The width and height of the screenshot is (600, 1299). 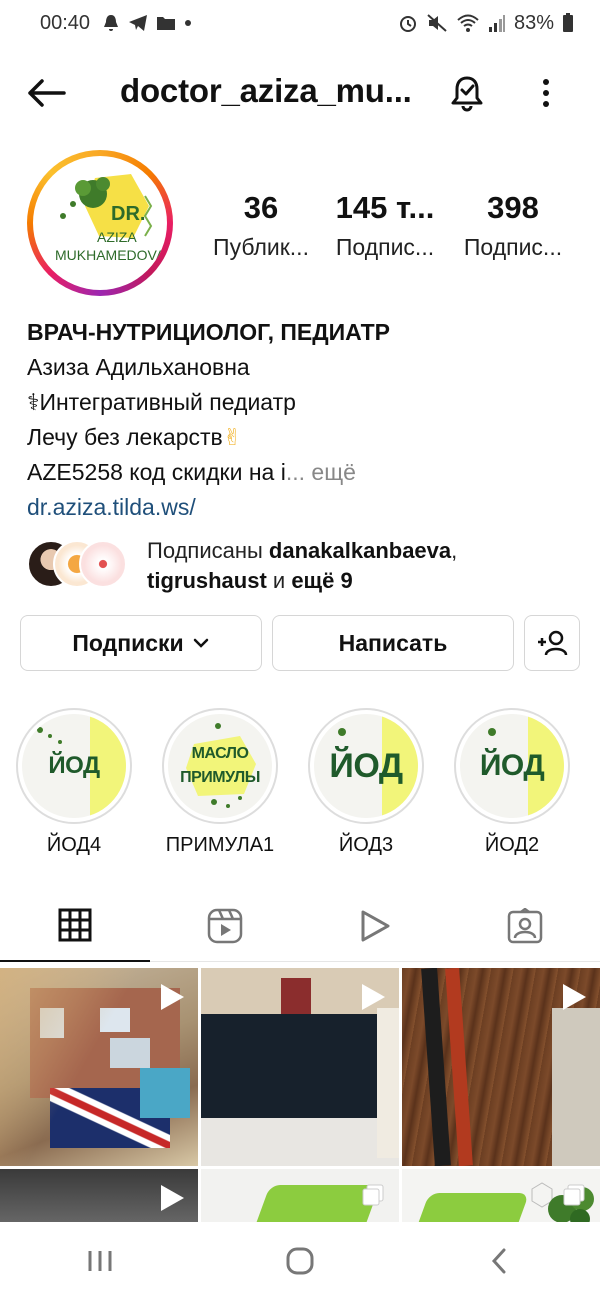 What do you see at coordinates (393, 643) in the screenshot?
I see `message-button: Написать` at bounding box center [393, 643].